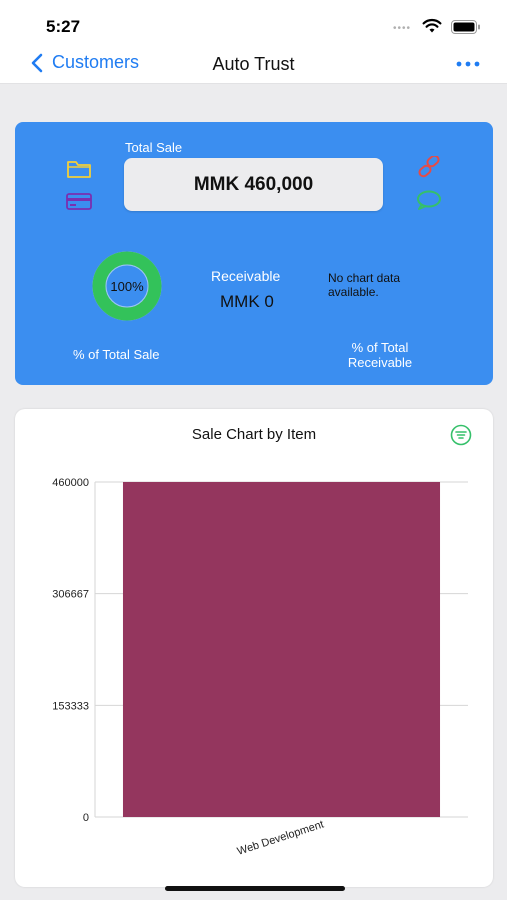  Describe the element at coordinates (402, 28) in the screenshot. I see `signal-dots-icon: ••••` at that location.